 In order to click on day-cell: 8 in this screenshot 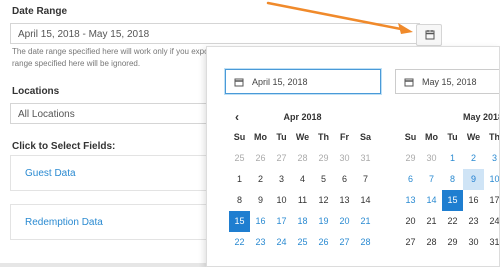, I will do `click(239, 200)`.